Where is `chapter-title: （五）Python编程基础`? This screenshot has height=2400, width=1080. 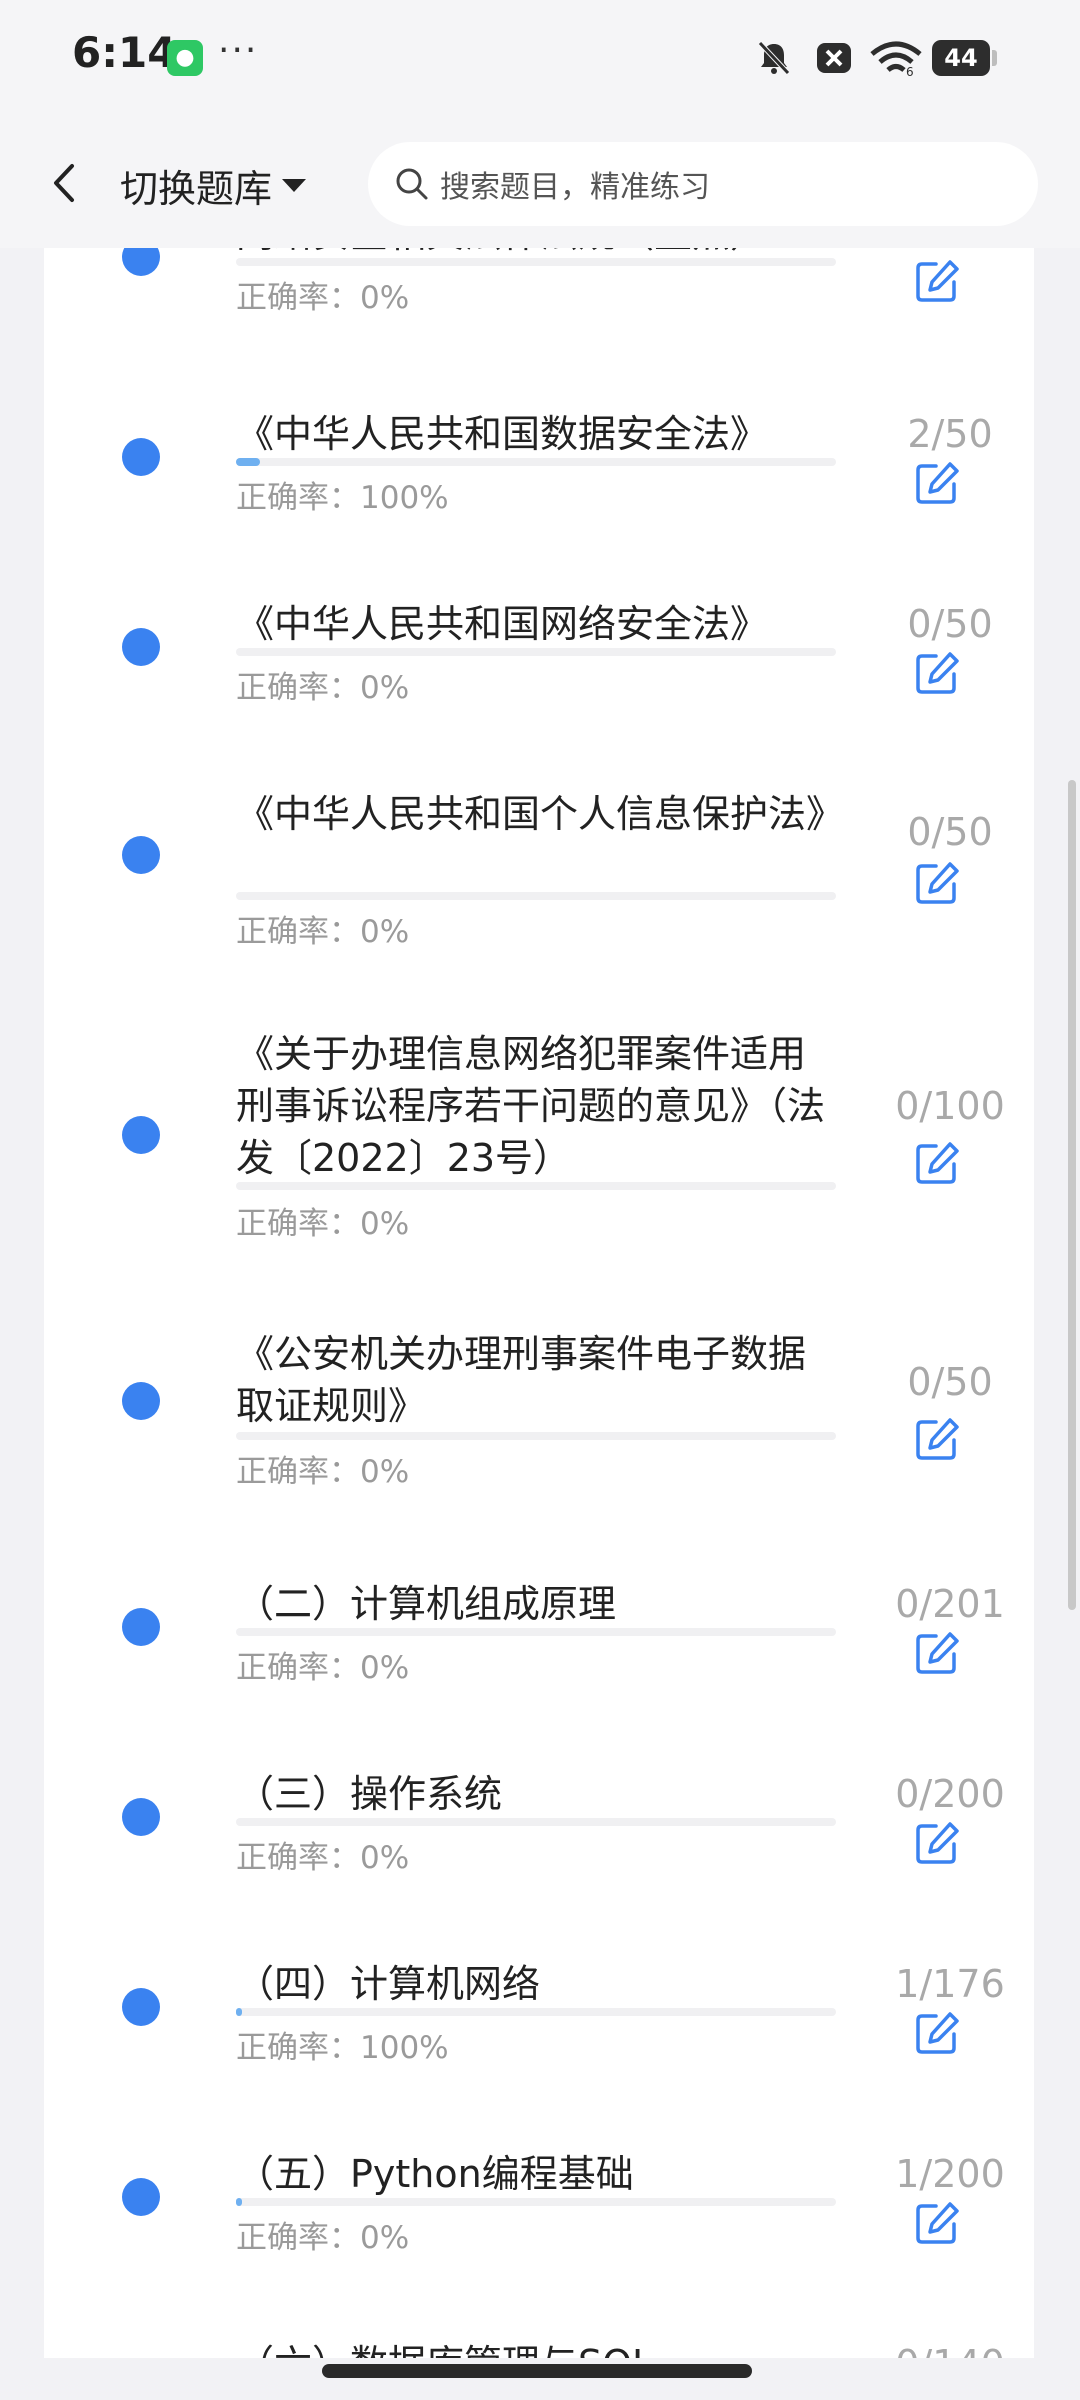
chapter-title: （五）Python编程基础 is located at coordinates (435, 2174).